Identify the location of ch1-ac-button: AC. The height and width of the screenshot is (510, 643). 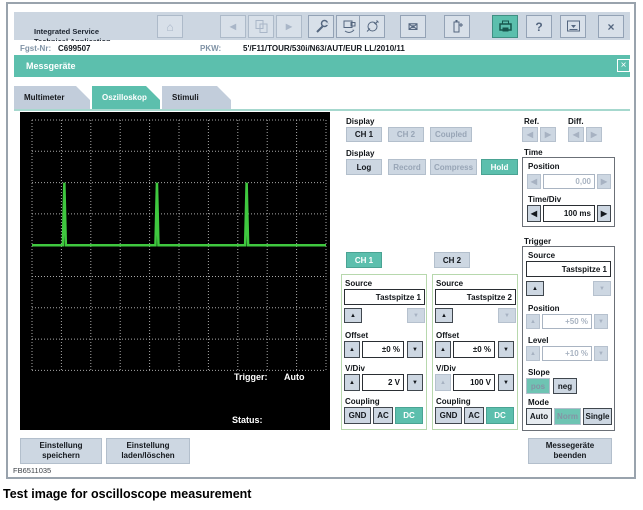
(383, 415).